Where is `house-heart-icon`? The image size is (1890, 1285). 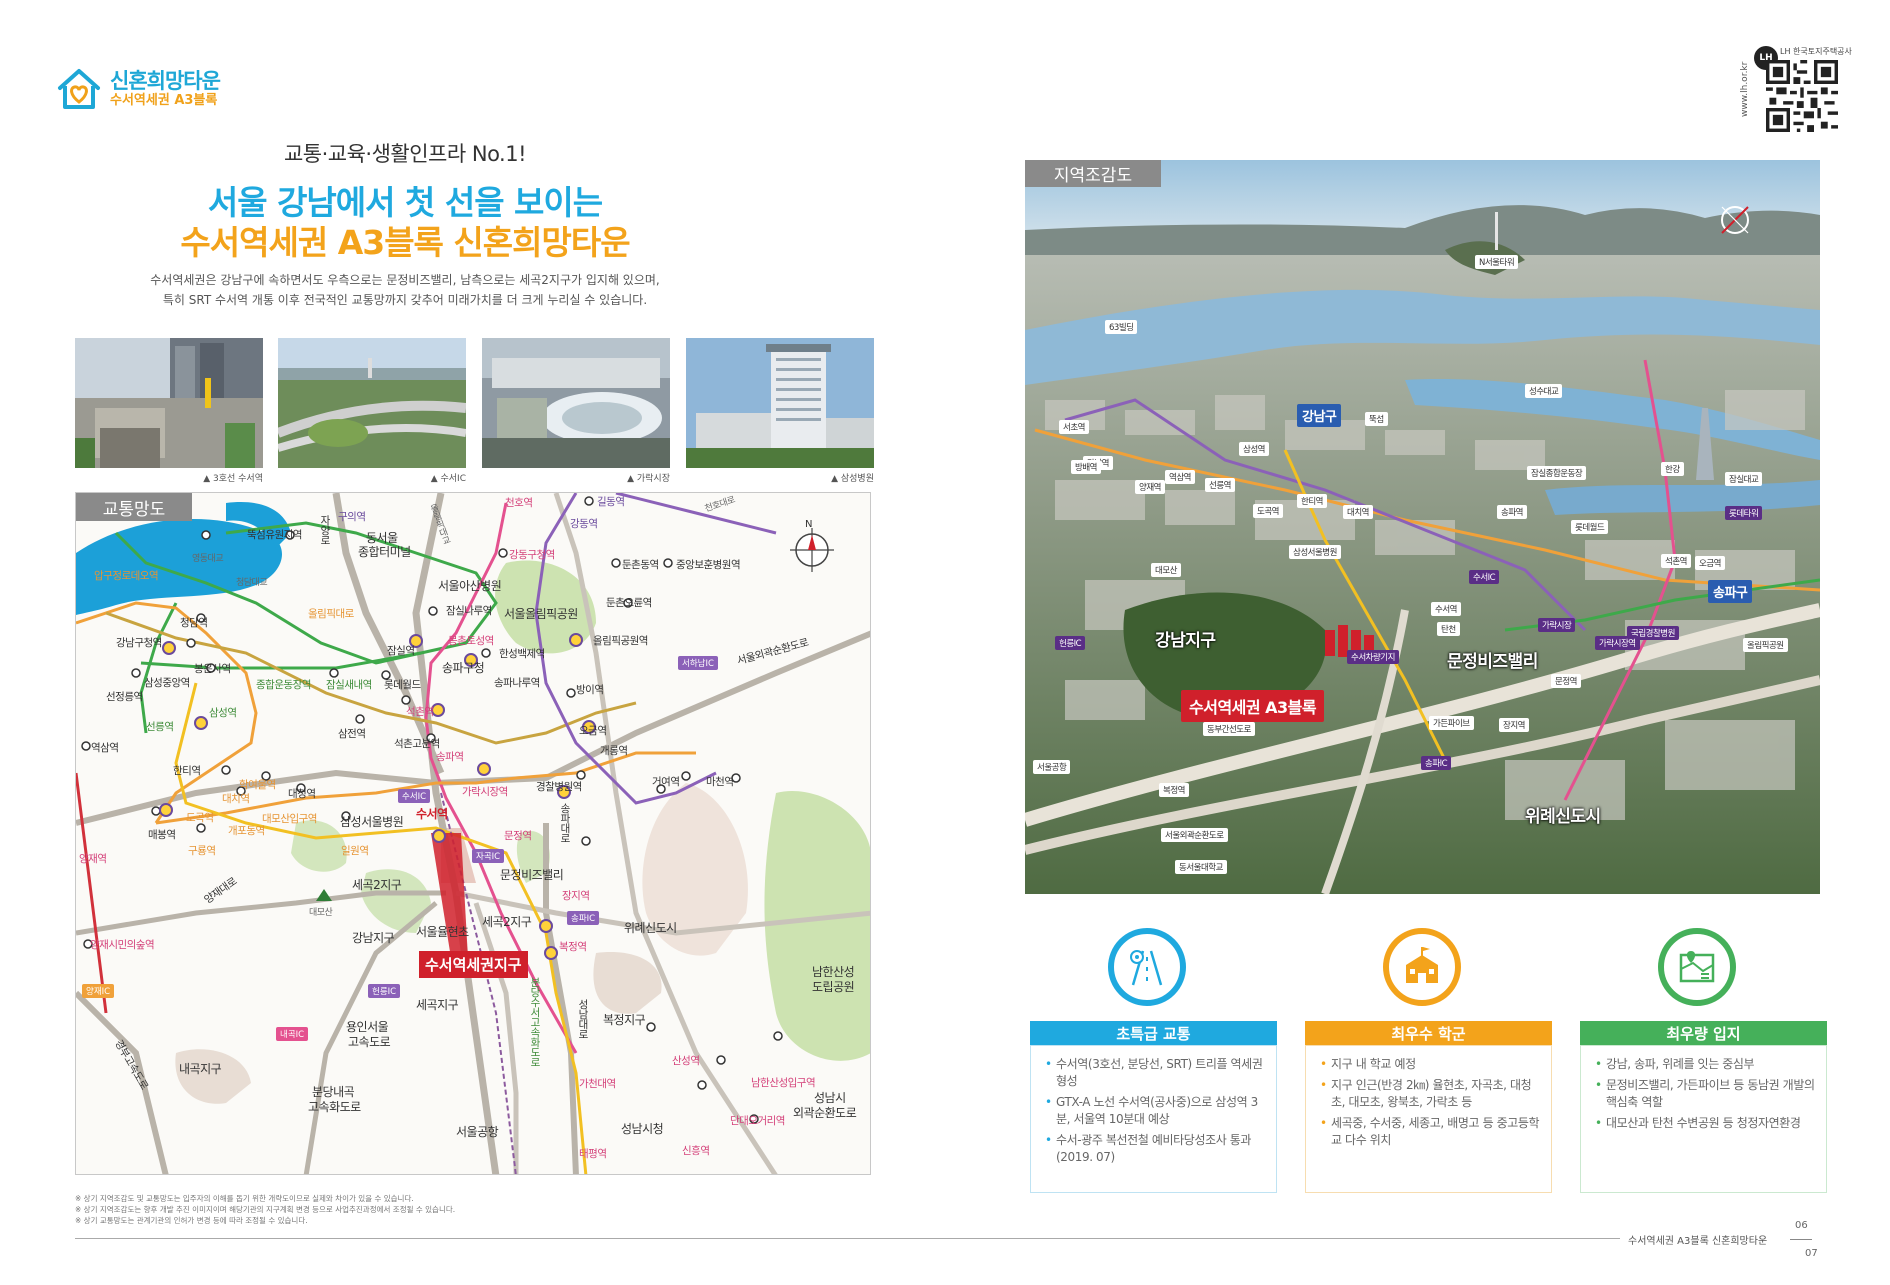
house-heart-icon is located at coordinates (79, 89).